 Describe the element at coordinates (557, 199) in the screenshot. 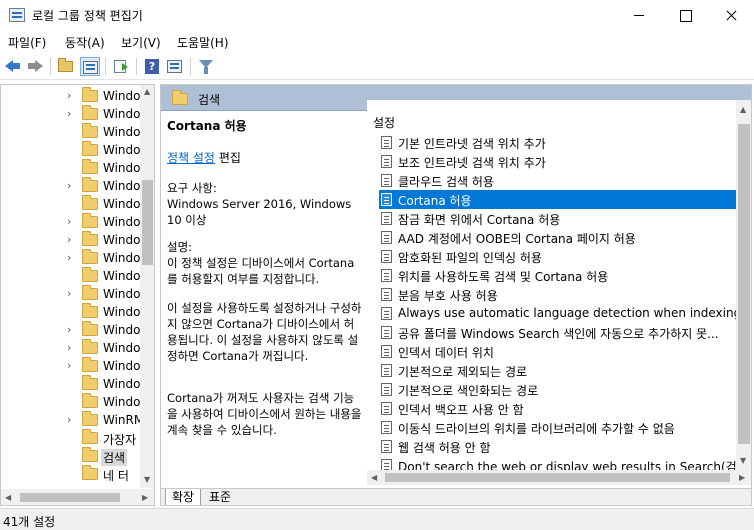

I see `list-item: Cortana 허용` at that location.